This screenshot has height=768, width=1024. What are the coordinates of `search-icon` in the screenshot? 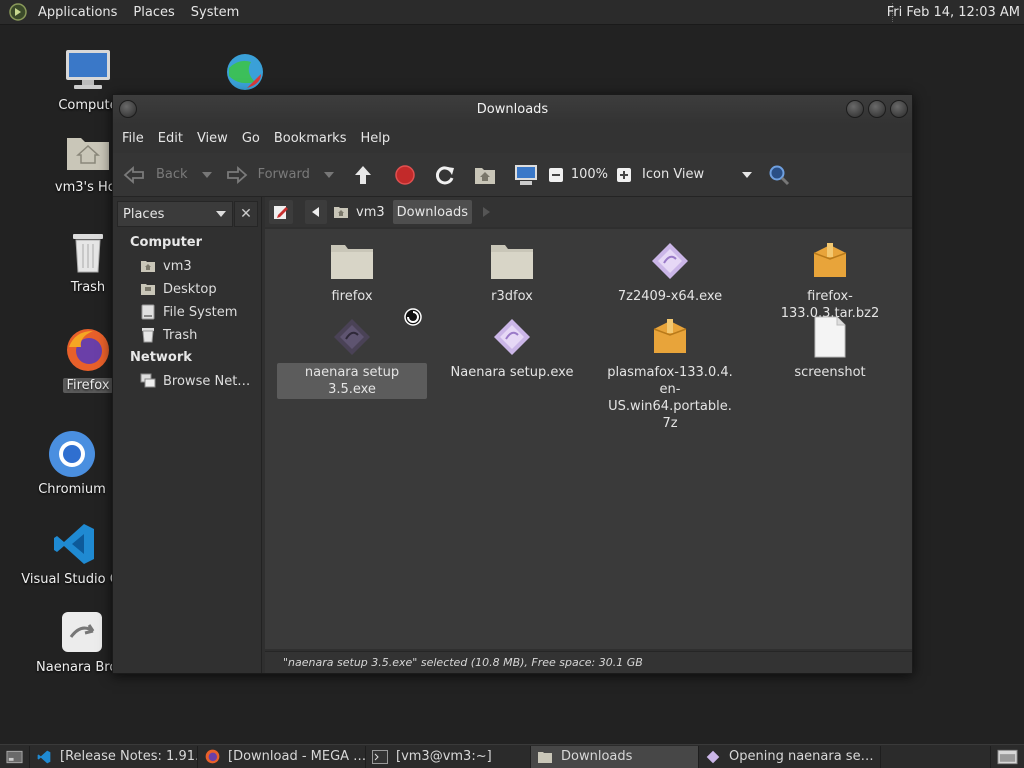 It's located at (779, 175).